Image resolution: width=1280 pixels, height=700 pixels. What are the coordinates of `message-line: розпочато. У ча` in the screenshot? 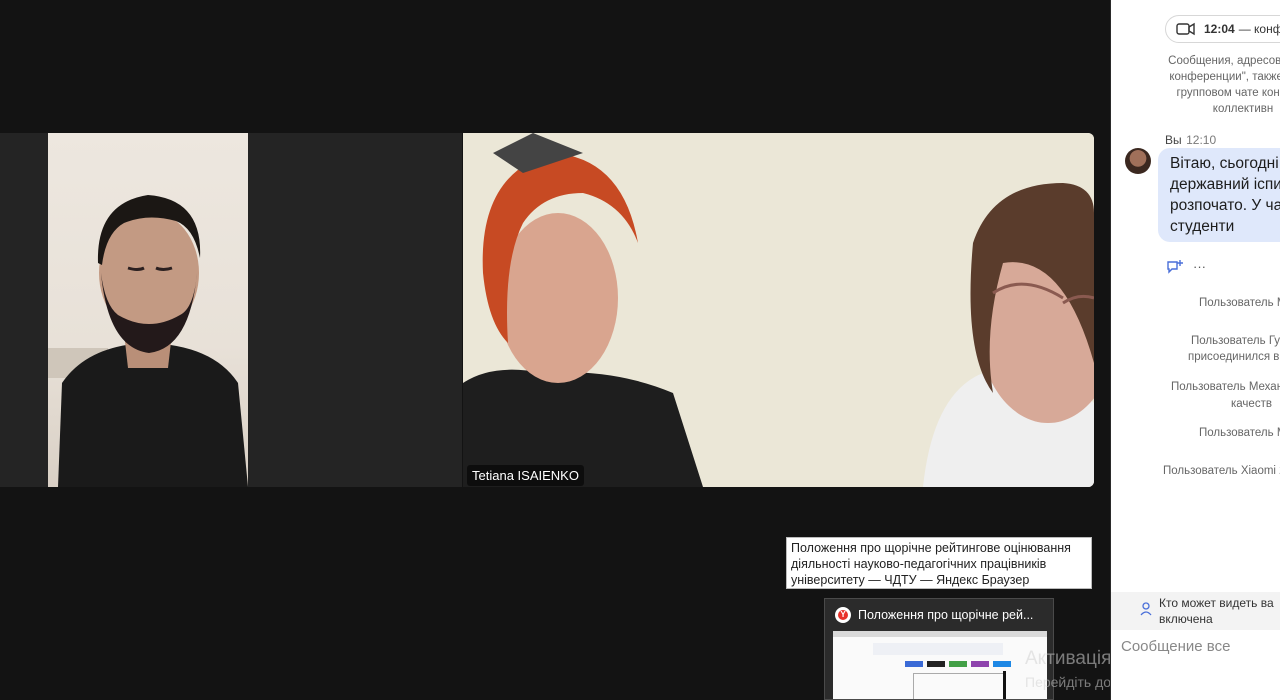 It's located at (1225, 205).